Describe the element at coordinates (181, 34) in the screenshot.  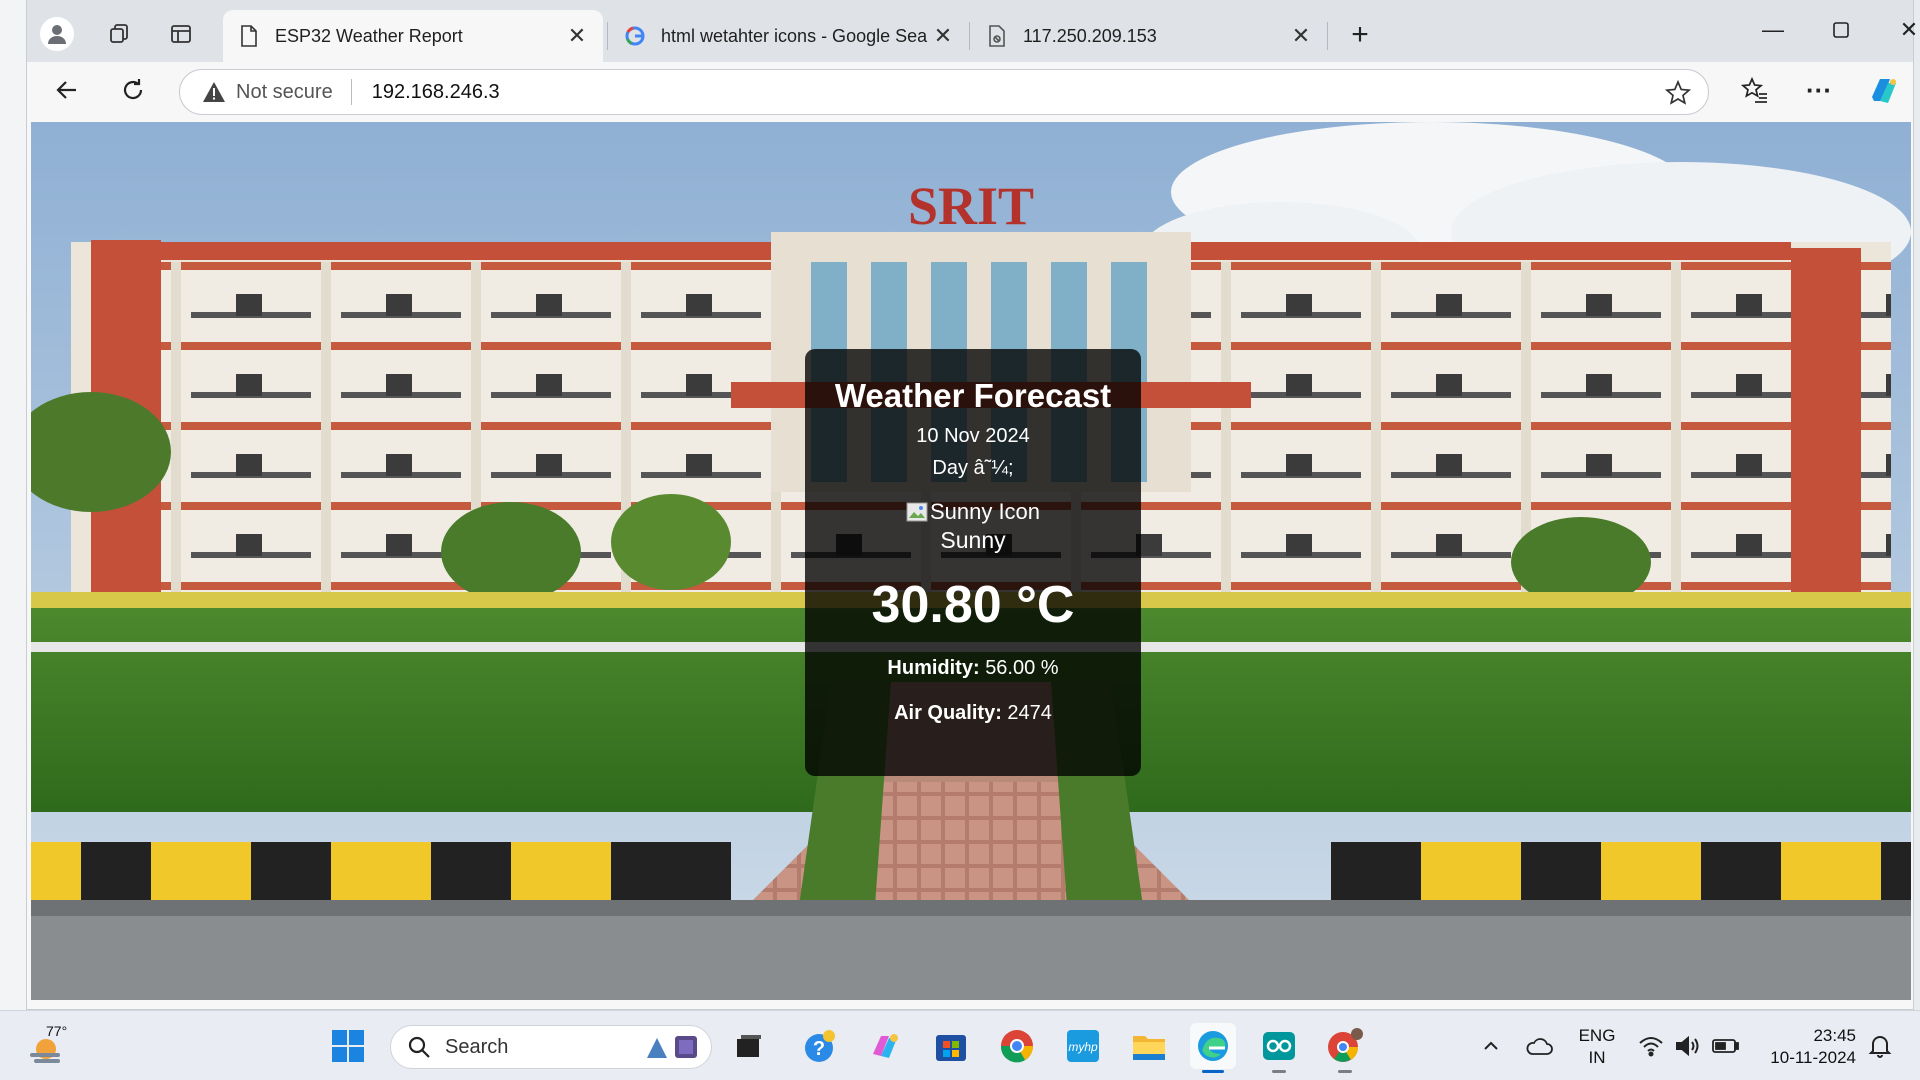
I see `tab-actions-icon` at that location.